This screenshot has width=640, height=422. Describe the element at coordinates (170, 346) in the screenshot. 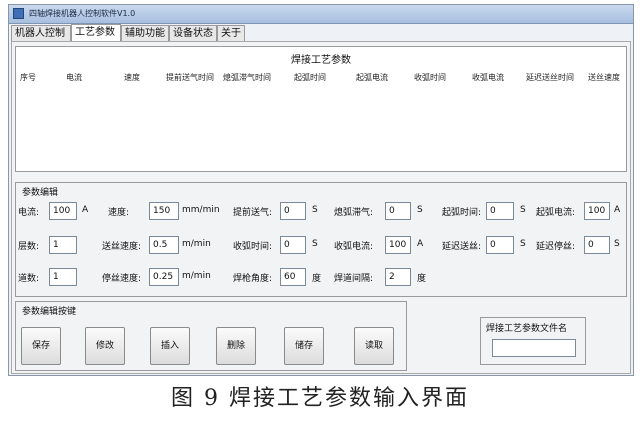

I see `insert-button: 插入` at that location.